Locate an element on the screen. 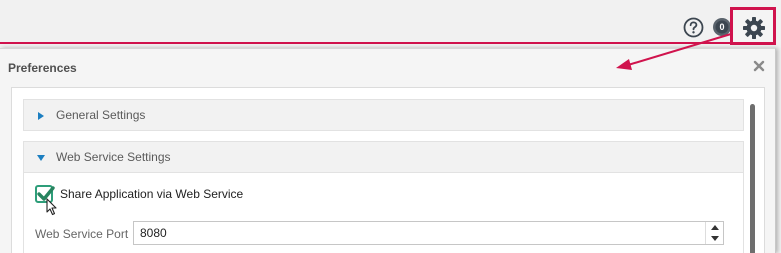  section-label: Web Service Settings is located at coordinates (113, 157).